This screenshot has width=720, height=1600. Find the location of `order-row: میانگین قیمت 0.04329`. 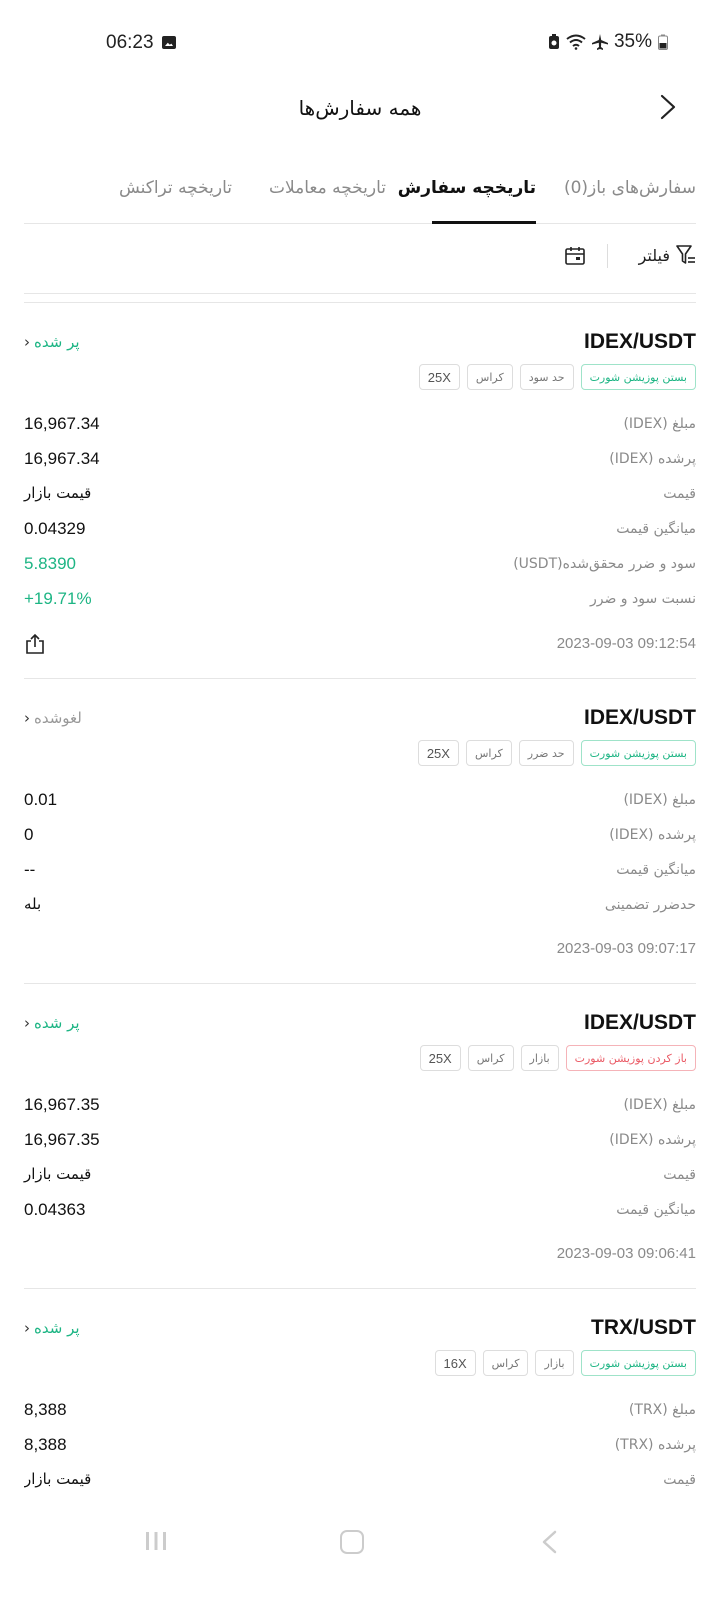

order-row: میانگین قیمت 0.04329 is located at coordinates (360, 532).